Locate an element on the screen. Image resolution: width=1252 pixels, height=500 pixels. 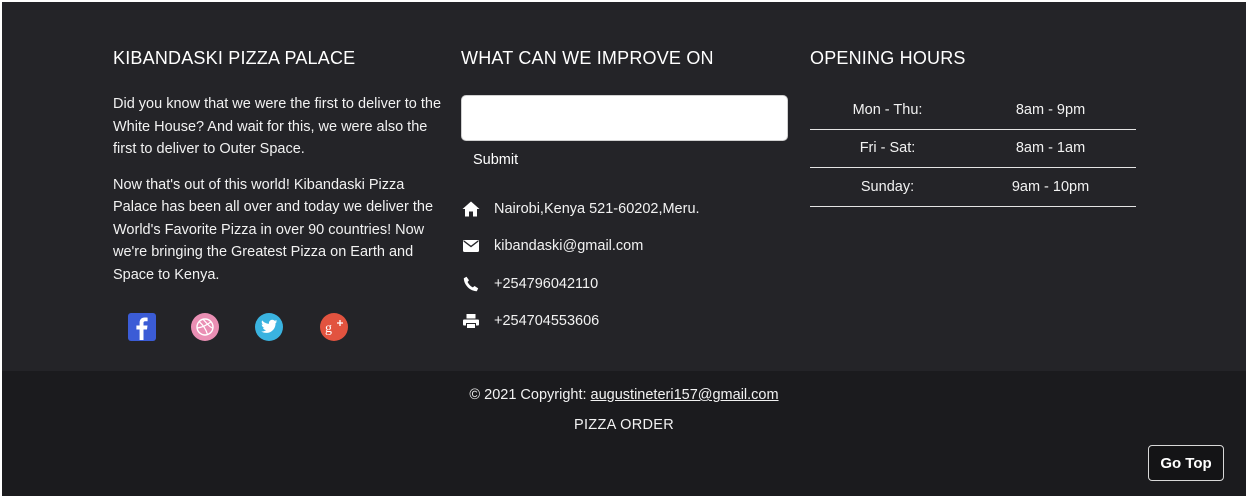
hours-time: 9am - 10pm is located at coordinates (1050, 186).